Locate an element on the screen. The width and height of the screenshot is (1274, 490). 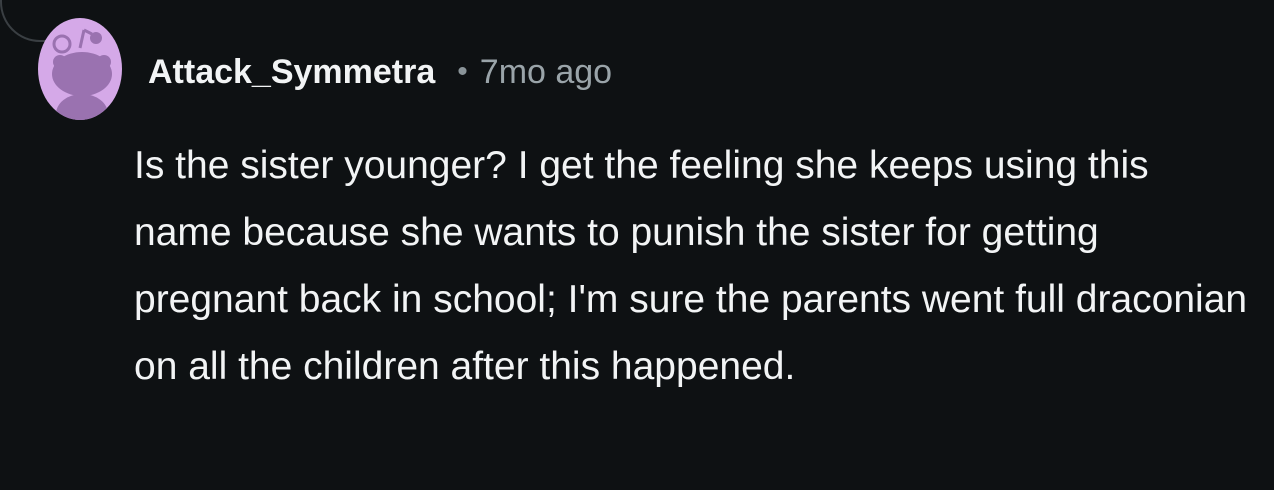
comment-meta: Attack_Symmetra • 7mo ago is located at coordinates (380, 72).